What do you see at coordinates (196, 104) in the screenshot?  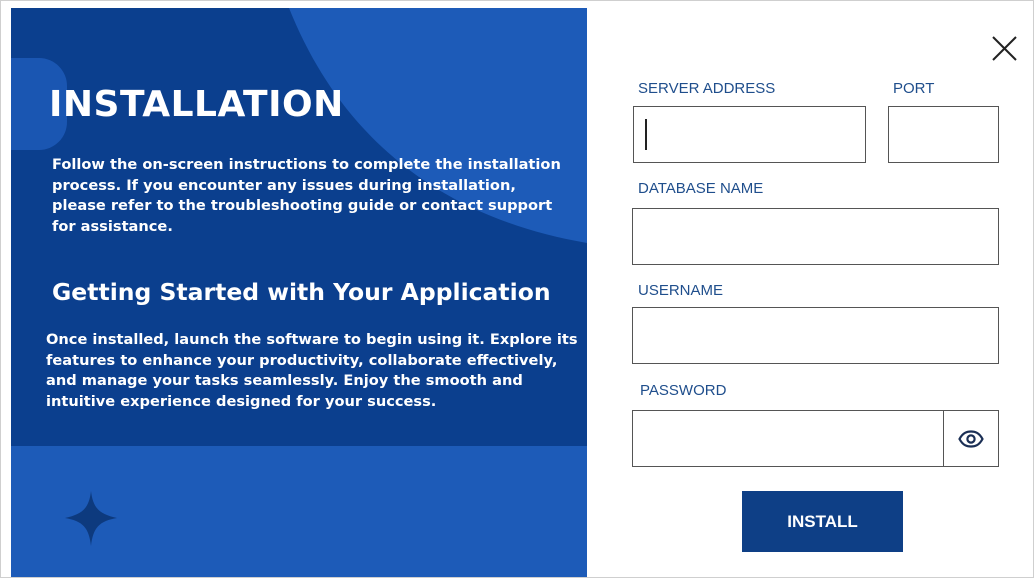 I see `panel-title: INSTALLATION` at bounding box center [196, 104].